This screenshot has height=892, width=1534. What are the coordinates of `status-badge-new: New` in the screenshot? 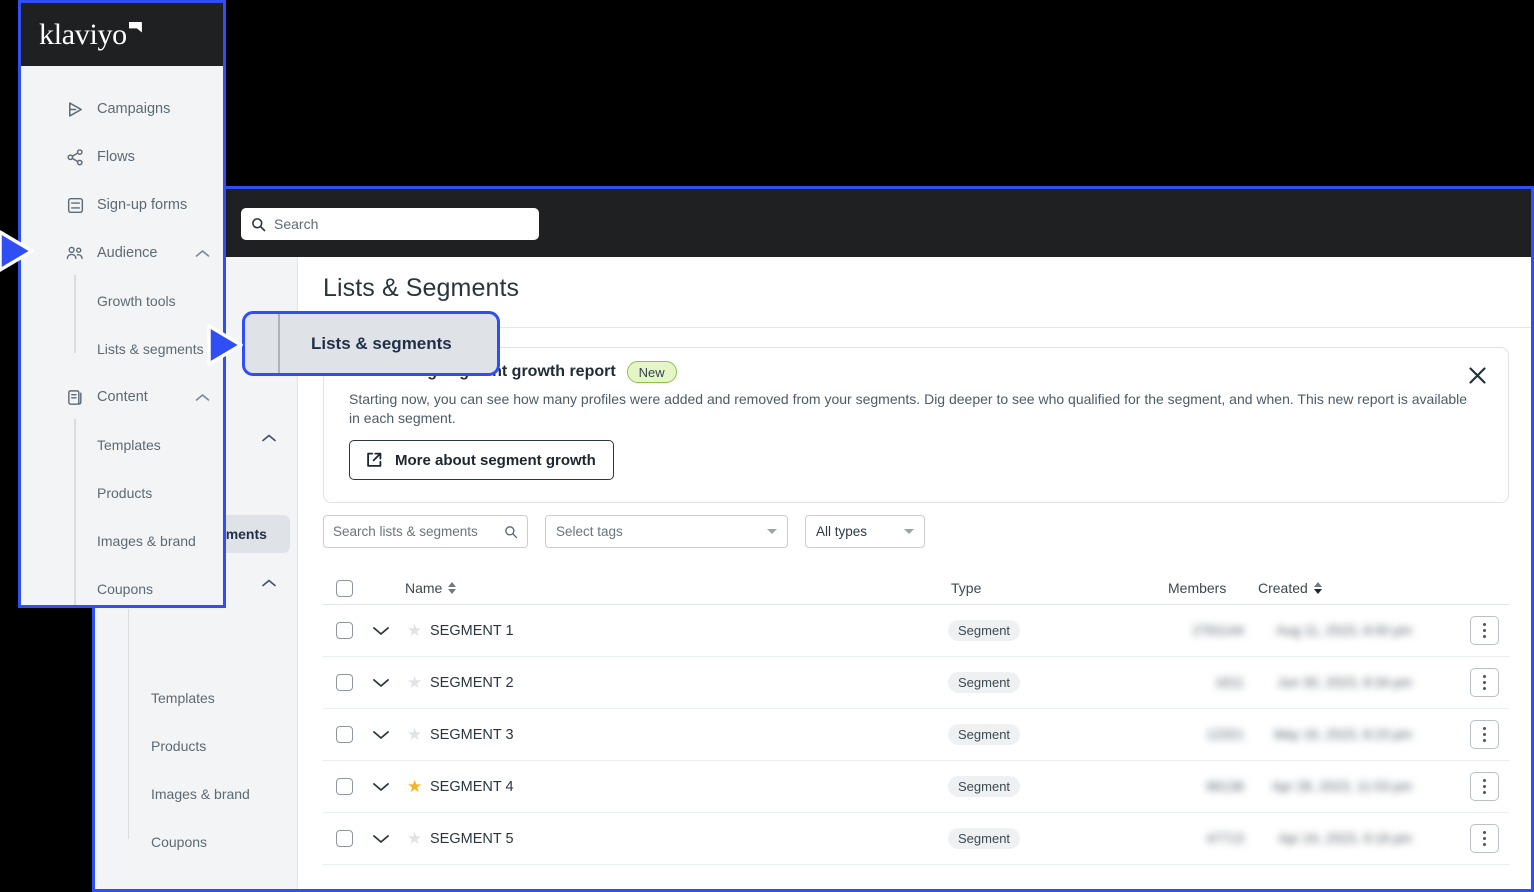 It's located at (651, 372).